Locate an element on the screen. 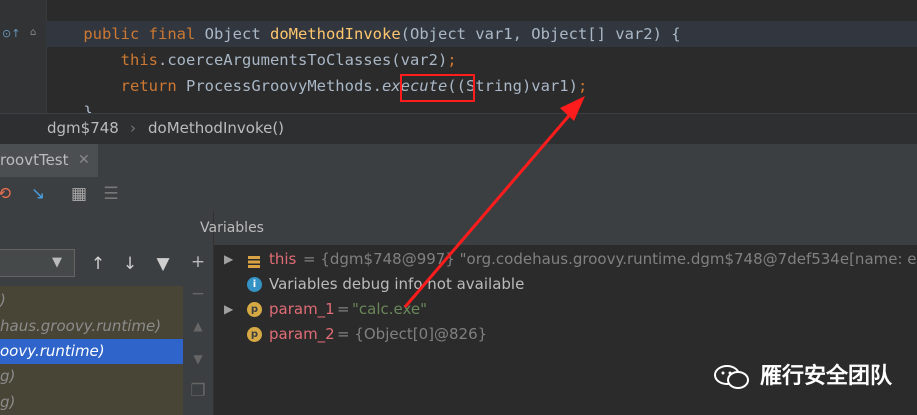  method-params: (Object var1, Object[] var2) { is located at coordinates (540, 34).